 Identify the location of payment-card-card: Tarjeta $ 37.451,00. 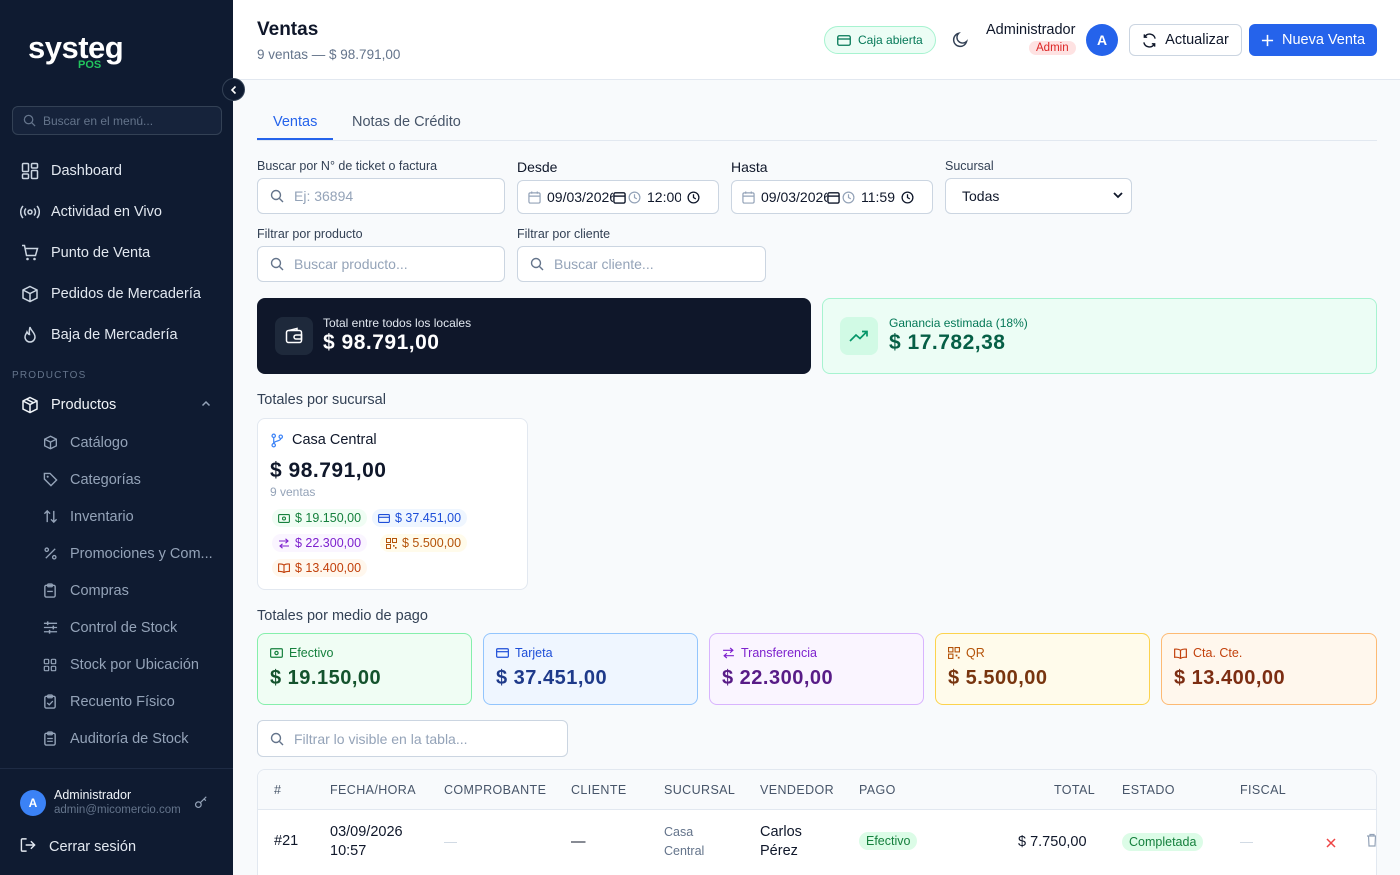
(590, 669).